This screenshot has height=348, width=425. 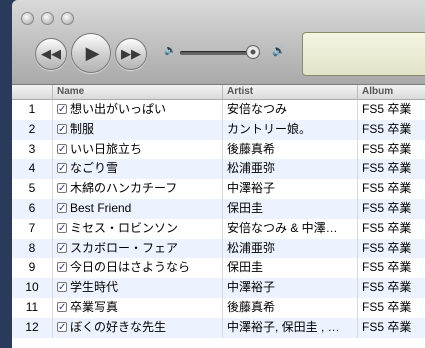 I want to click on track-name-cell: 想い出がいっぱい, so click(x=137, y=110).